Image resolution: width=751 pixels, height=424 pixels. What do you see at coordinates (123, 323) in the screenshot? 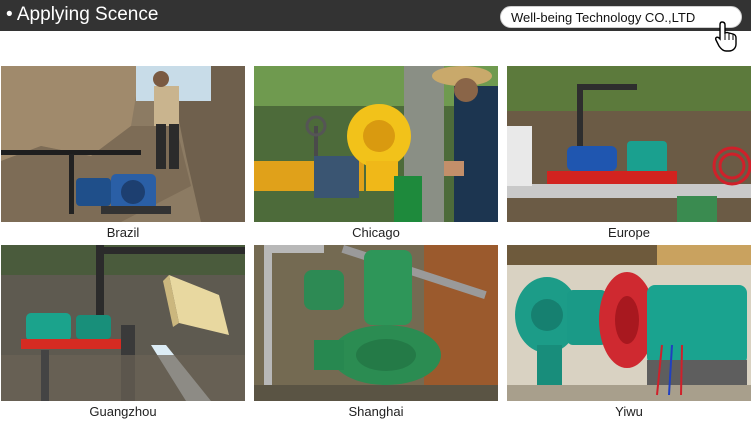
I see `guangzhou-site-photo` at bounding box center [123, 323].